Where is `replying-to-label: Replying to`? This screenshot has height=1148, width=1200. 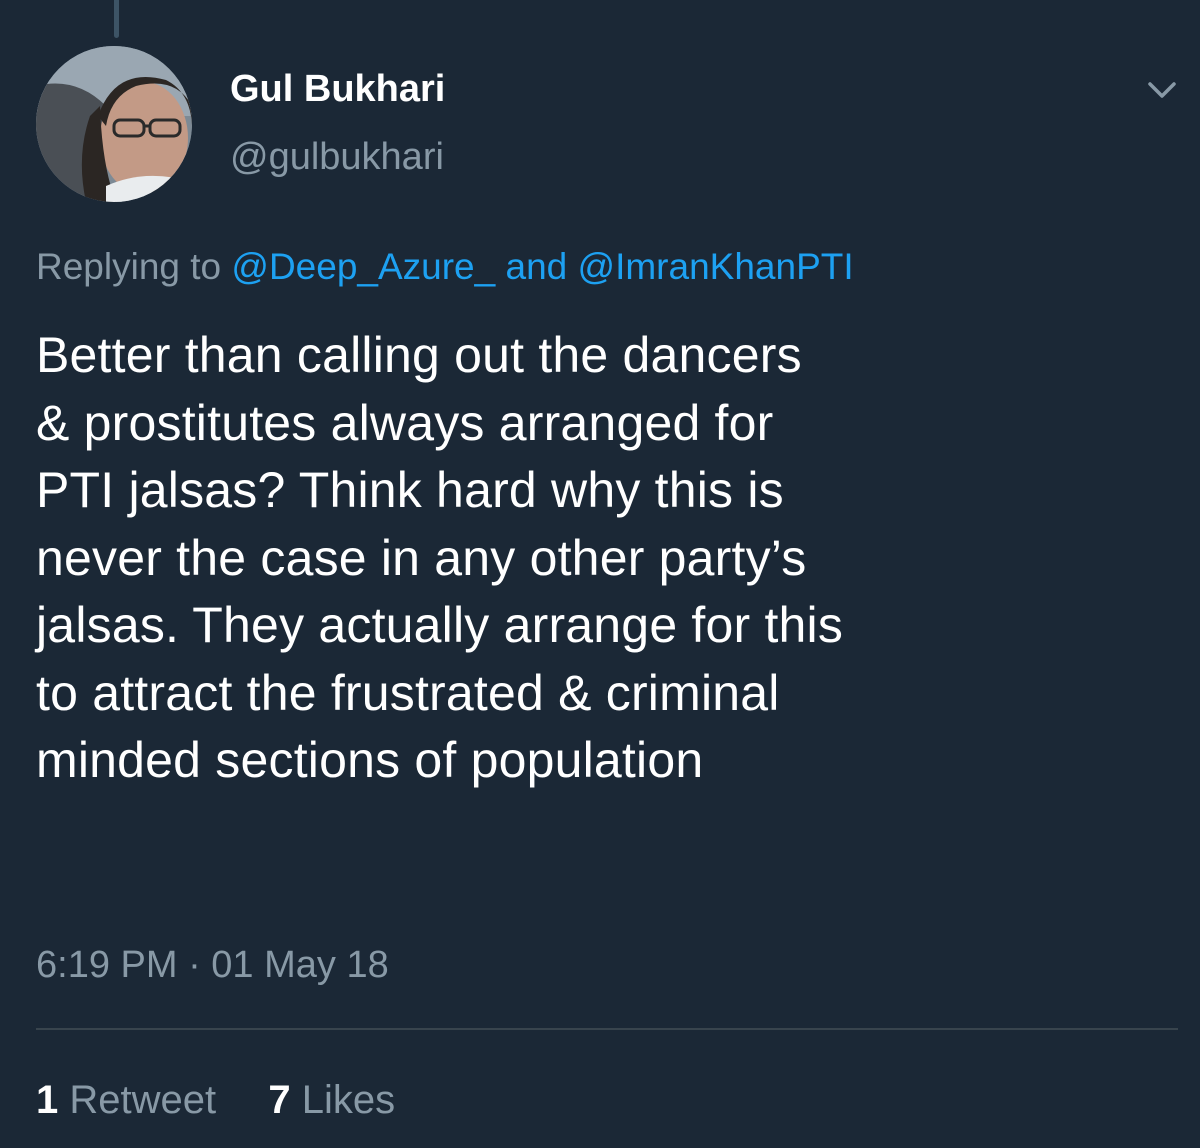
replying-to-label: Replying to is located at coordinates (129, 266).